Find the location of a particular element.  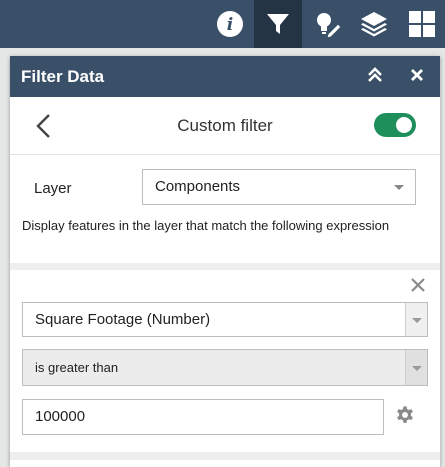

edit-button is located at coordinates (328, 24).